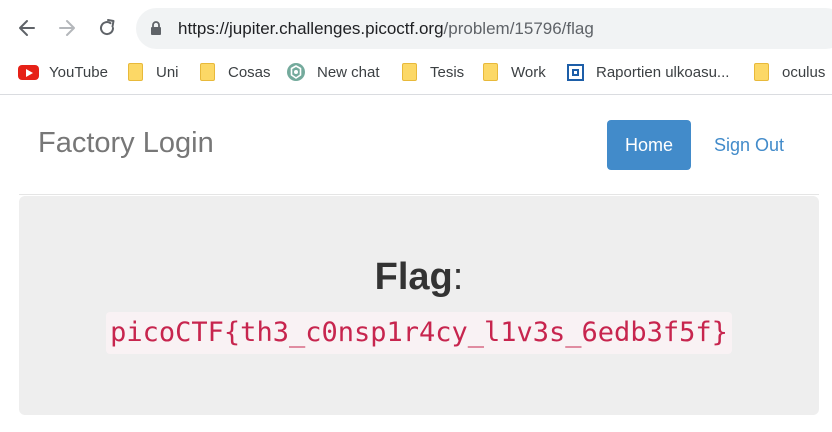 The height and width of the screenshot is (432, 832). Describe the element at coordinates (575, 72) in the screenshot. I see `raportti-icon` at that location.